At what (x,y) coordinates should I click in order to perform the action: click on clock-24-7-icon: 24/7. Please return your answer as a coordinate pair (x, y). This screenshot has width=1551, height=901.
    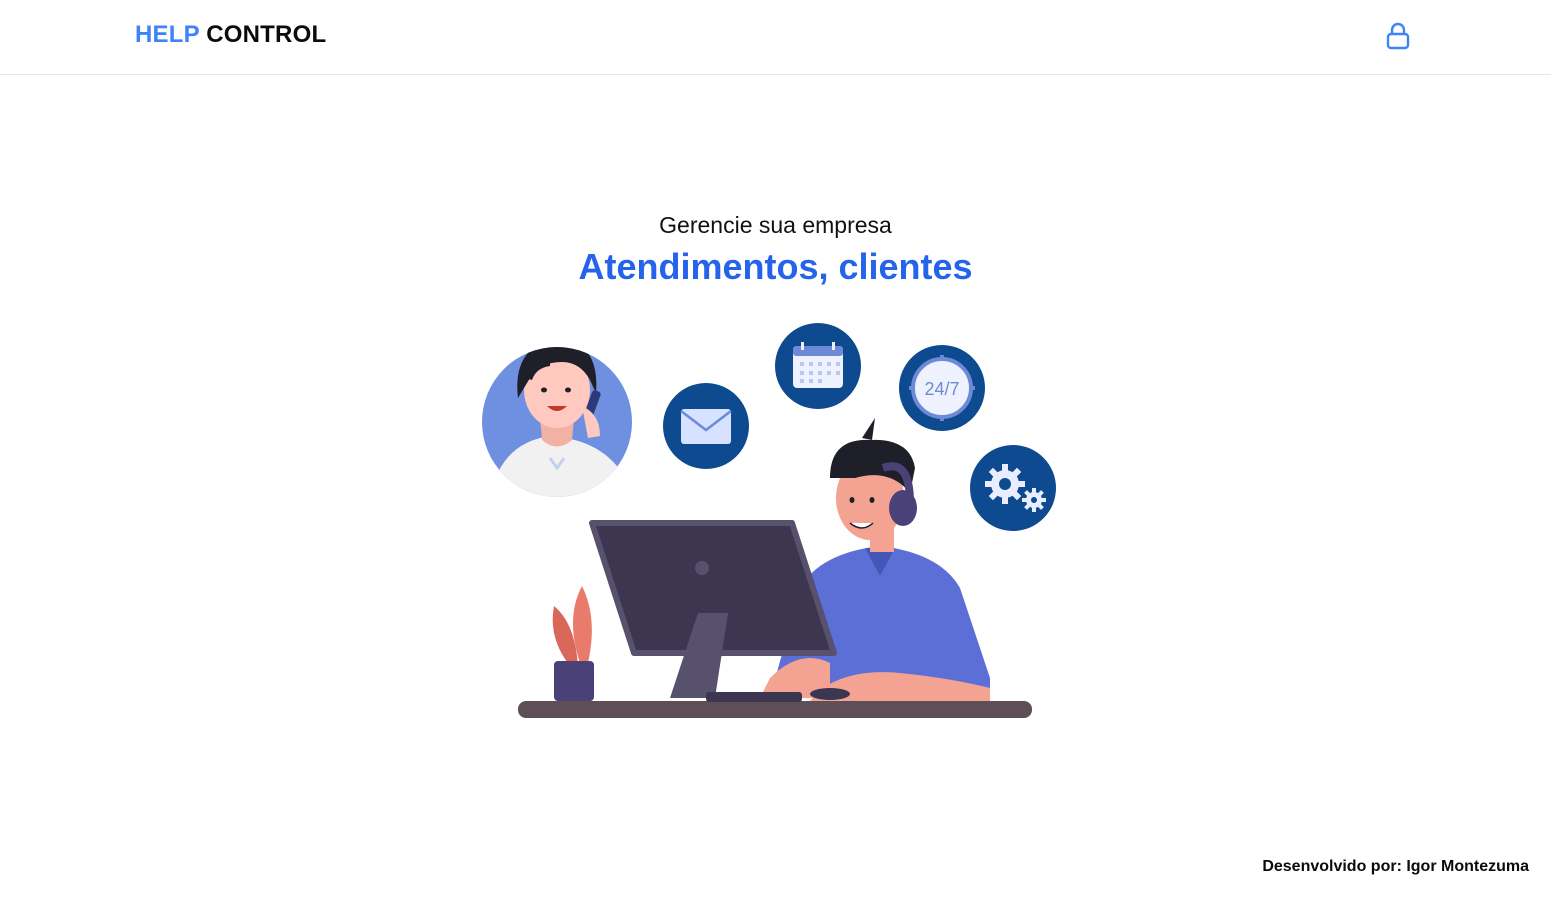
    Looking at the image, I should click on (942, 388).